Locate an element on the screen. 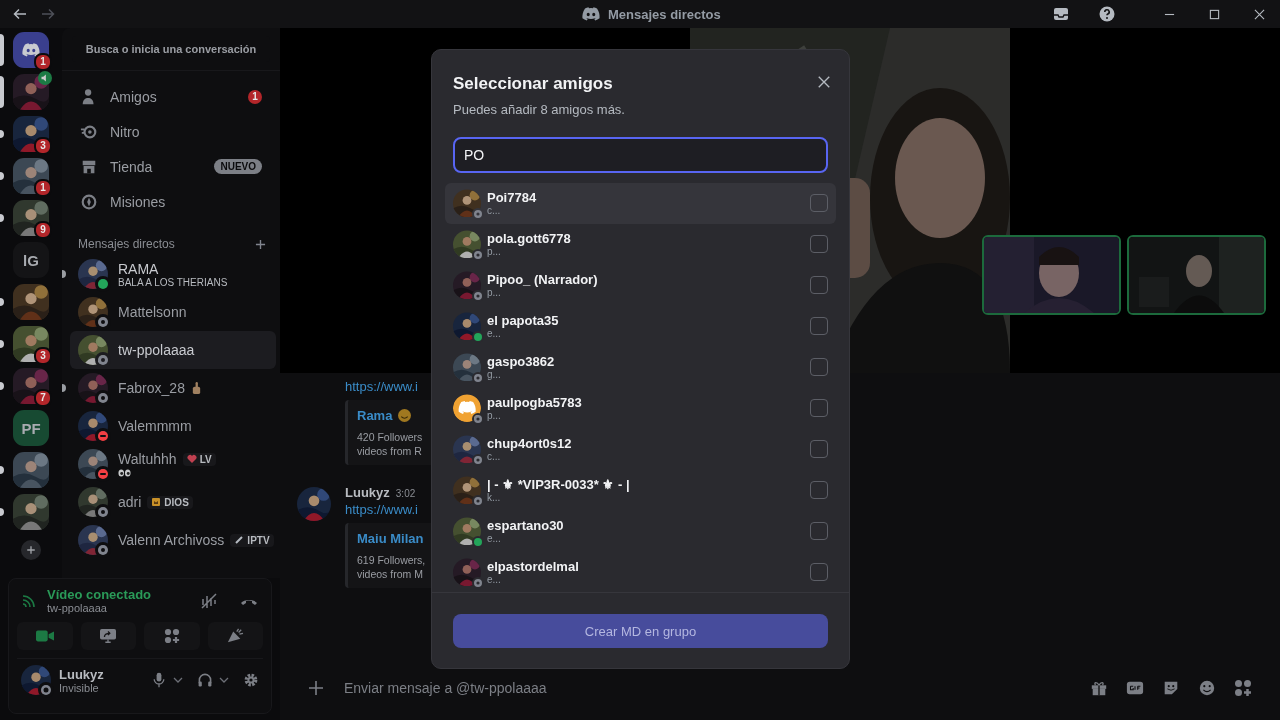 This screenshot has width=1280, height=720. friend-name: espartano30 is located at coordinates (526, 526).